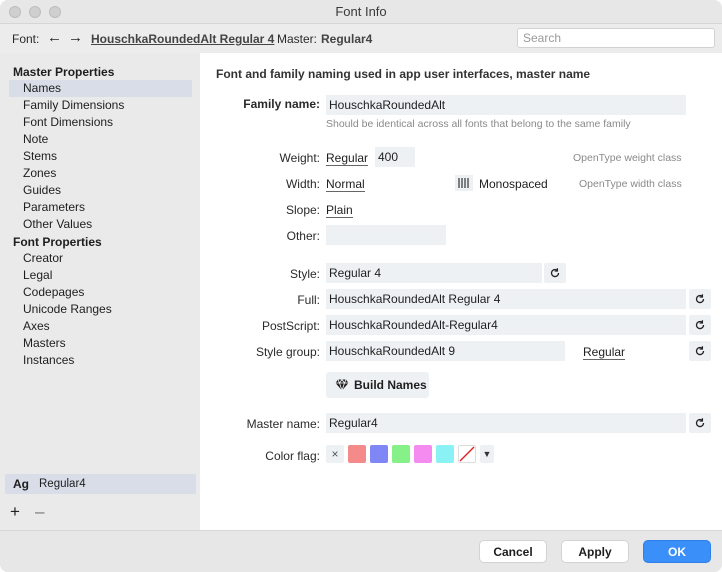  What do you see at coordinates (100, 484) in the screenshot?
I see `master-list-item: Ag Regular4` at bounding box center [100, 484].